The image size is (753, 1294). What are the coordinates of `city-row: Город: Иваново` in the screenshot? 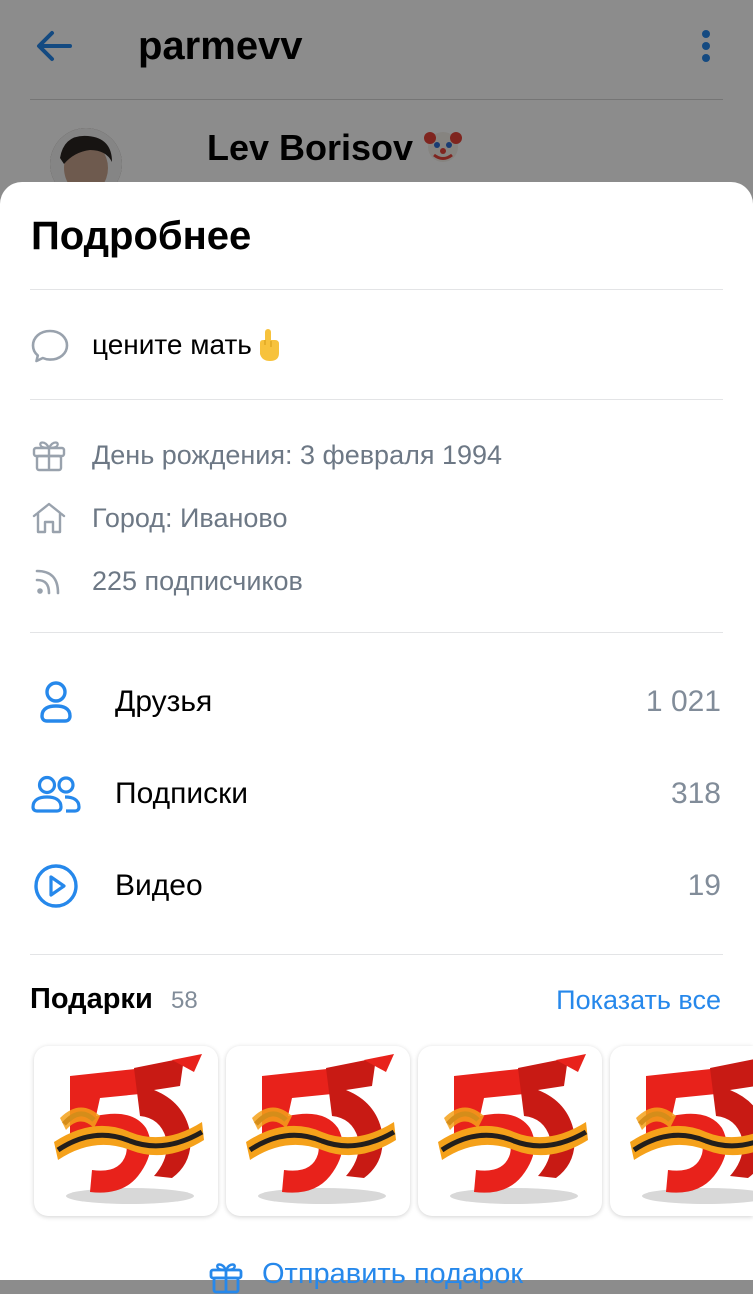 It's located at (376, 518).